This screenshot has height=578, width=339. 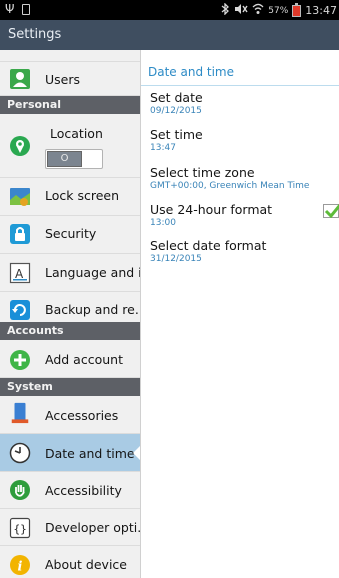 What do you see at coordinates (225, 10) in the screenshot?
I see `bluetooth-icon` at bounding box center [225, 10].